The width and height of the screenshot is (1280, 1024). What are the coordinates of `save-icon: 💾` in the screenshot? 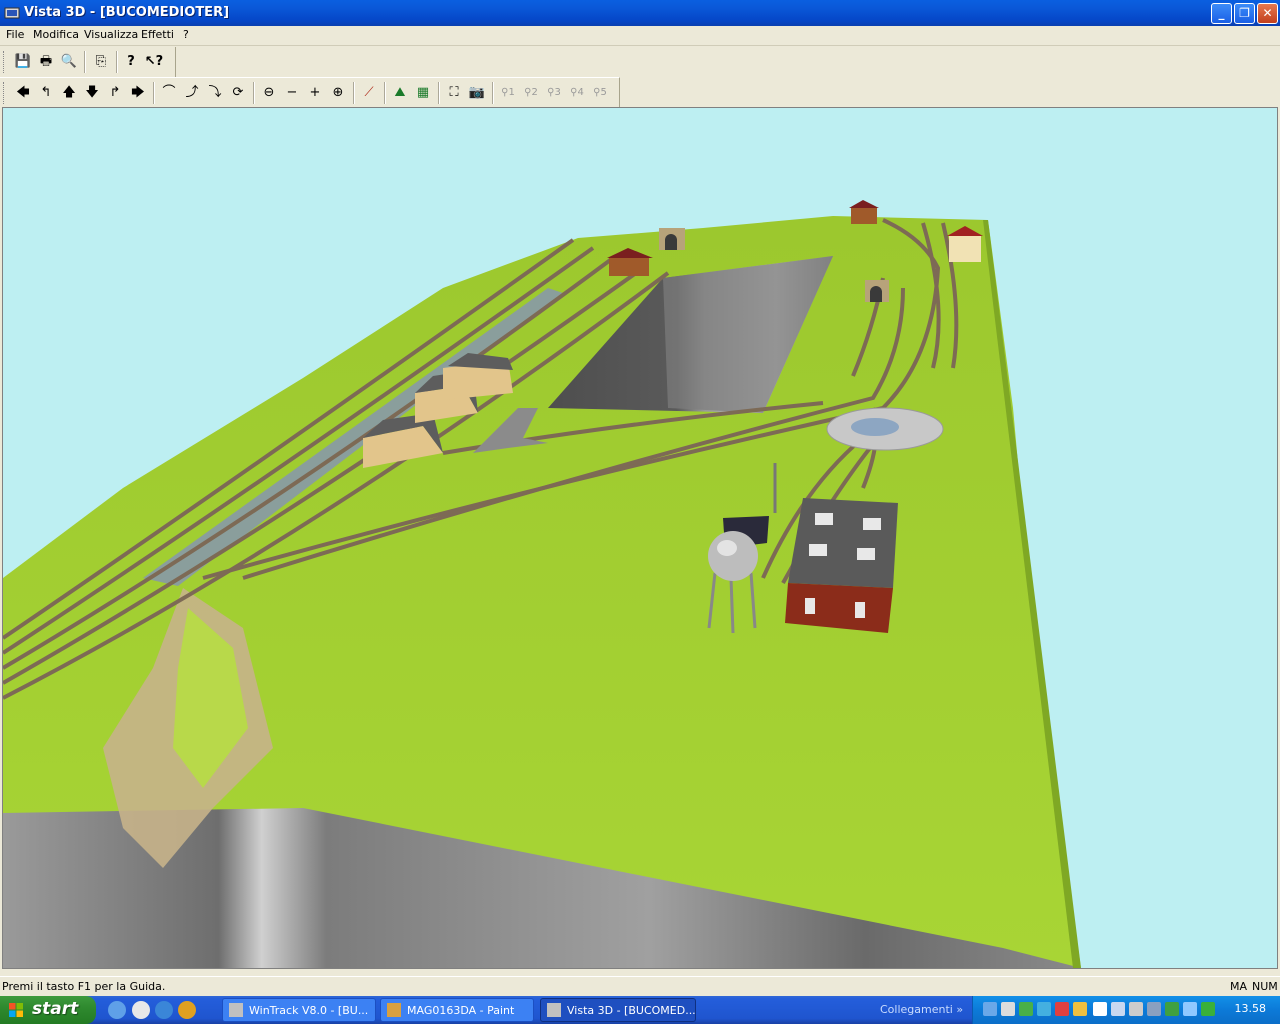 It's located at (23, 62).